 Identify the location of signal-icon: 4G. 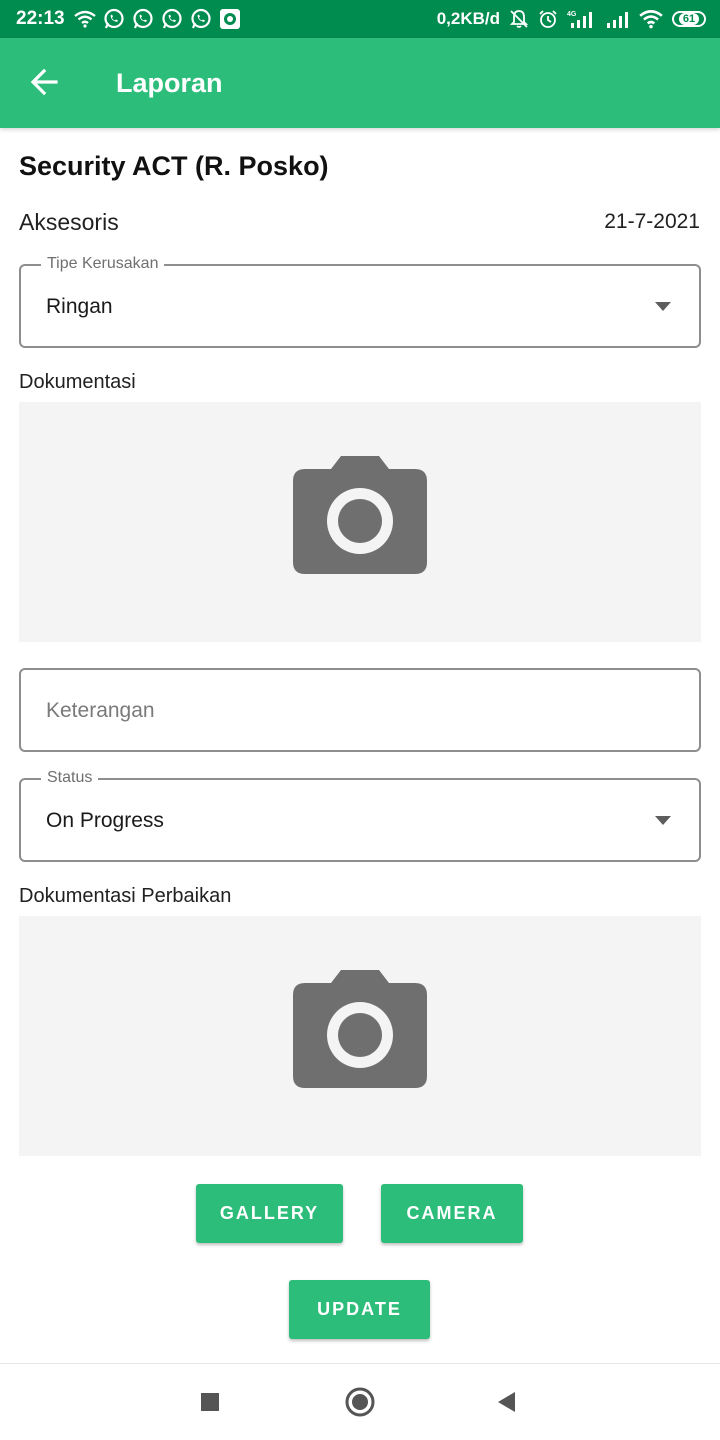
(579, 19).